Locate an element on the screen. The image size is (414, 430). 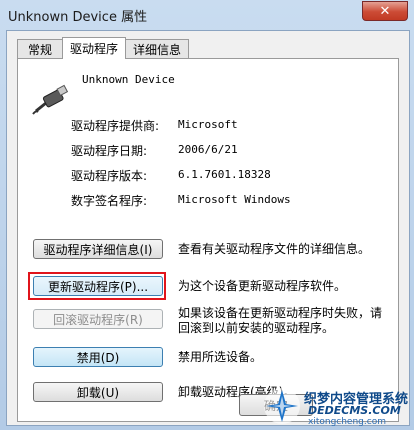
disable-button: 禁用(D) is located at coordinates (98, 357).